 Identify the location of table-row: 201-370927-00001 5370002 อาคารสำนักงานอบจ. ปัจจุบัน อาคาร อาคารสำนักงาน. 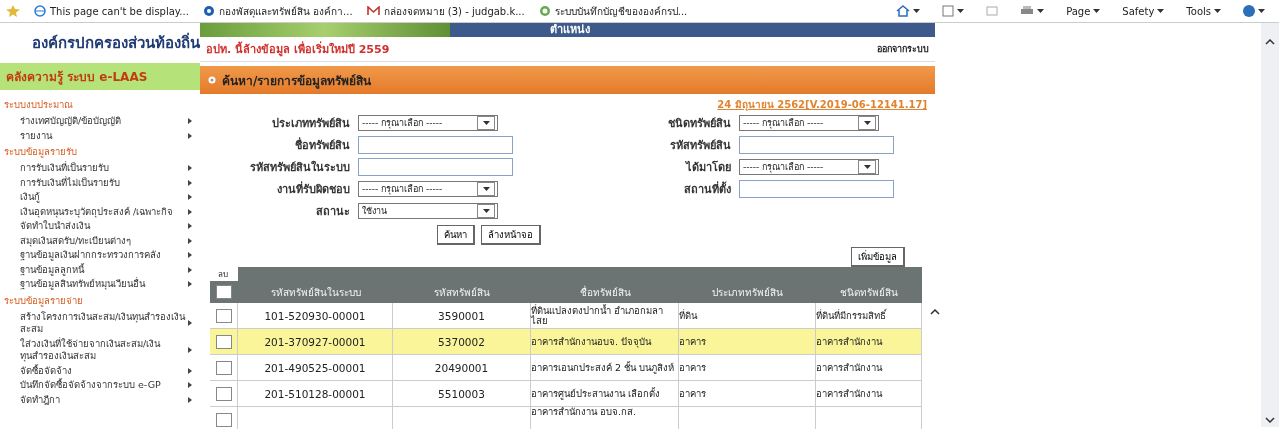
(566, 342).